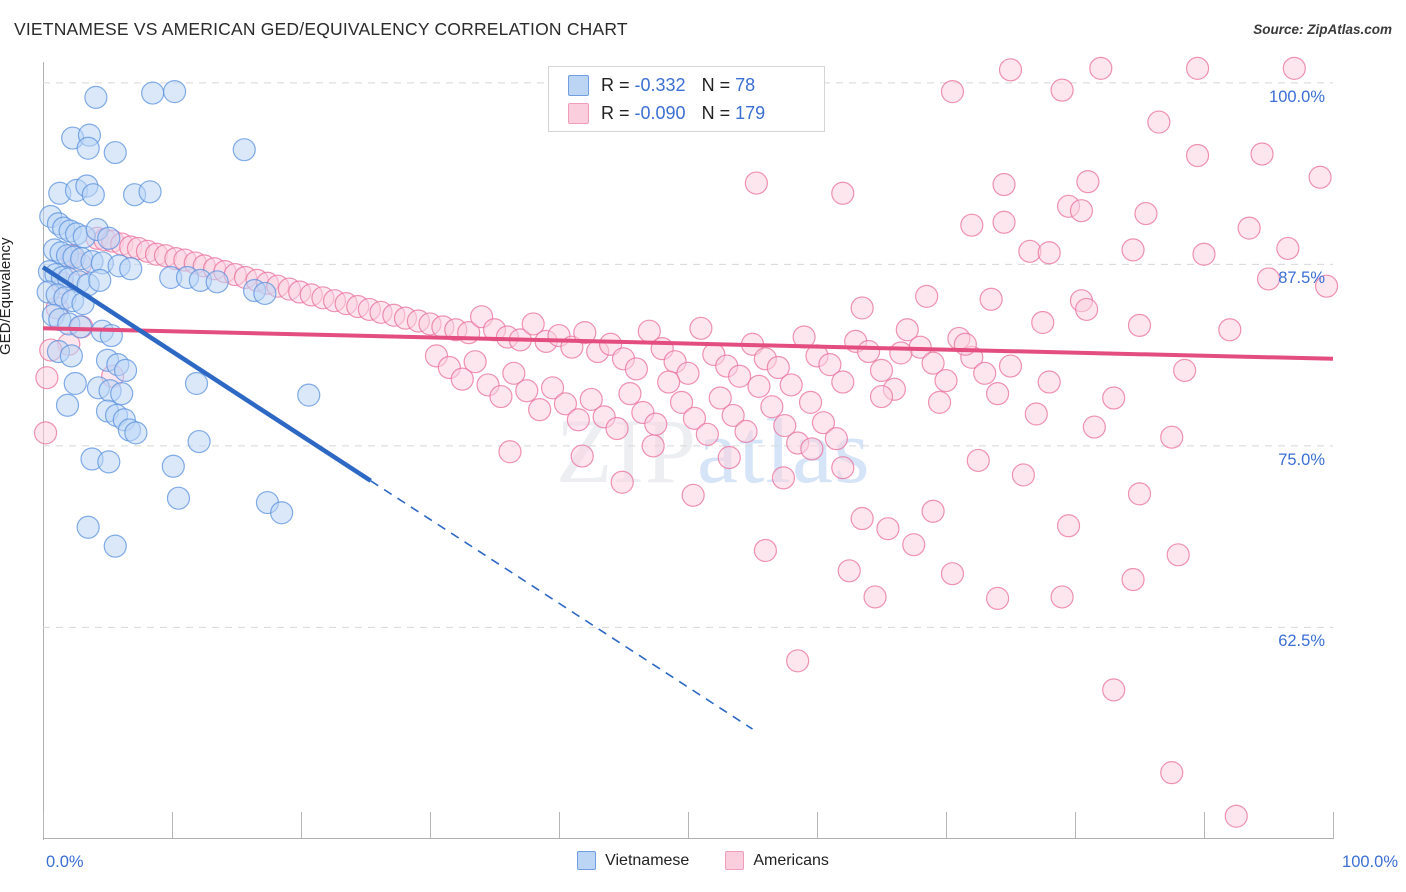  What do you see at coordinates (647, 860) in the screenshot?
I see `legend-label-vietnamese: Vietnamese` at bounding box center [647, 860].